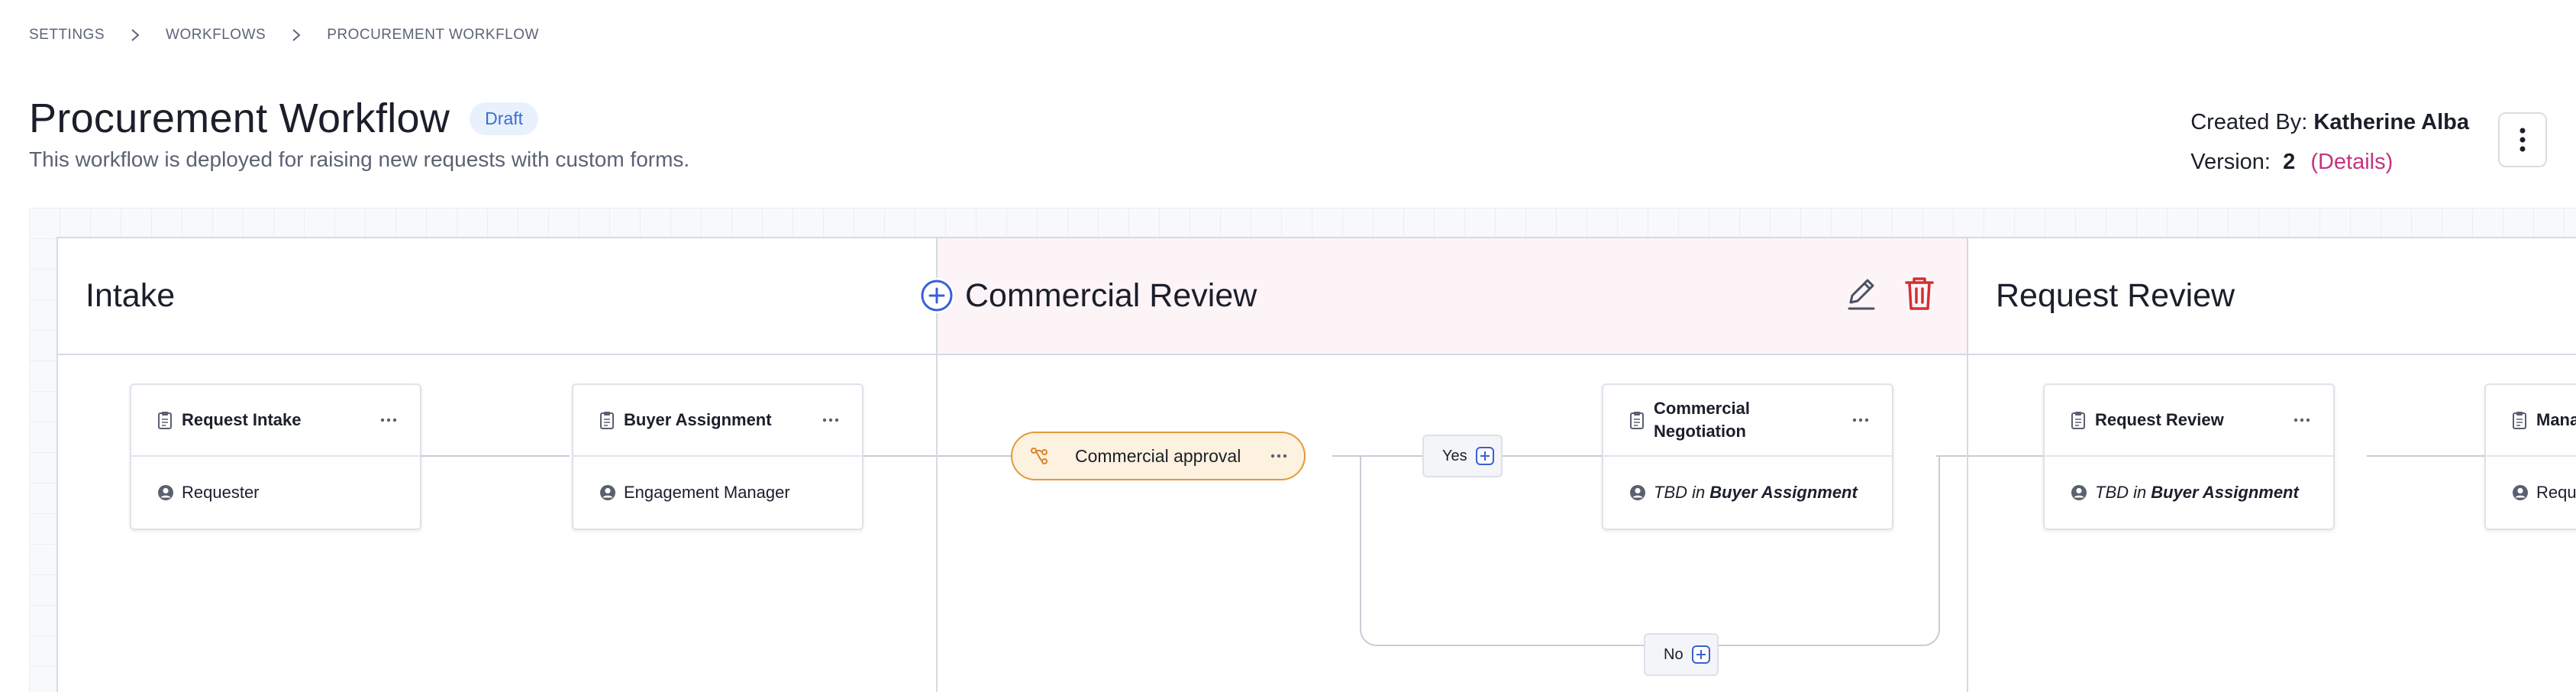 Image resolution: width=2576 pixels, height=692 pixels. Describe the element at coordinates (216, 35) in the screenshot. I see `breadcrumb-workflows: WORKFLOWS` at that location.